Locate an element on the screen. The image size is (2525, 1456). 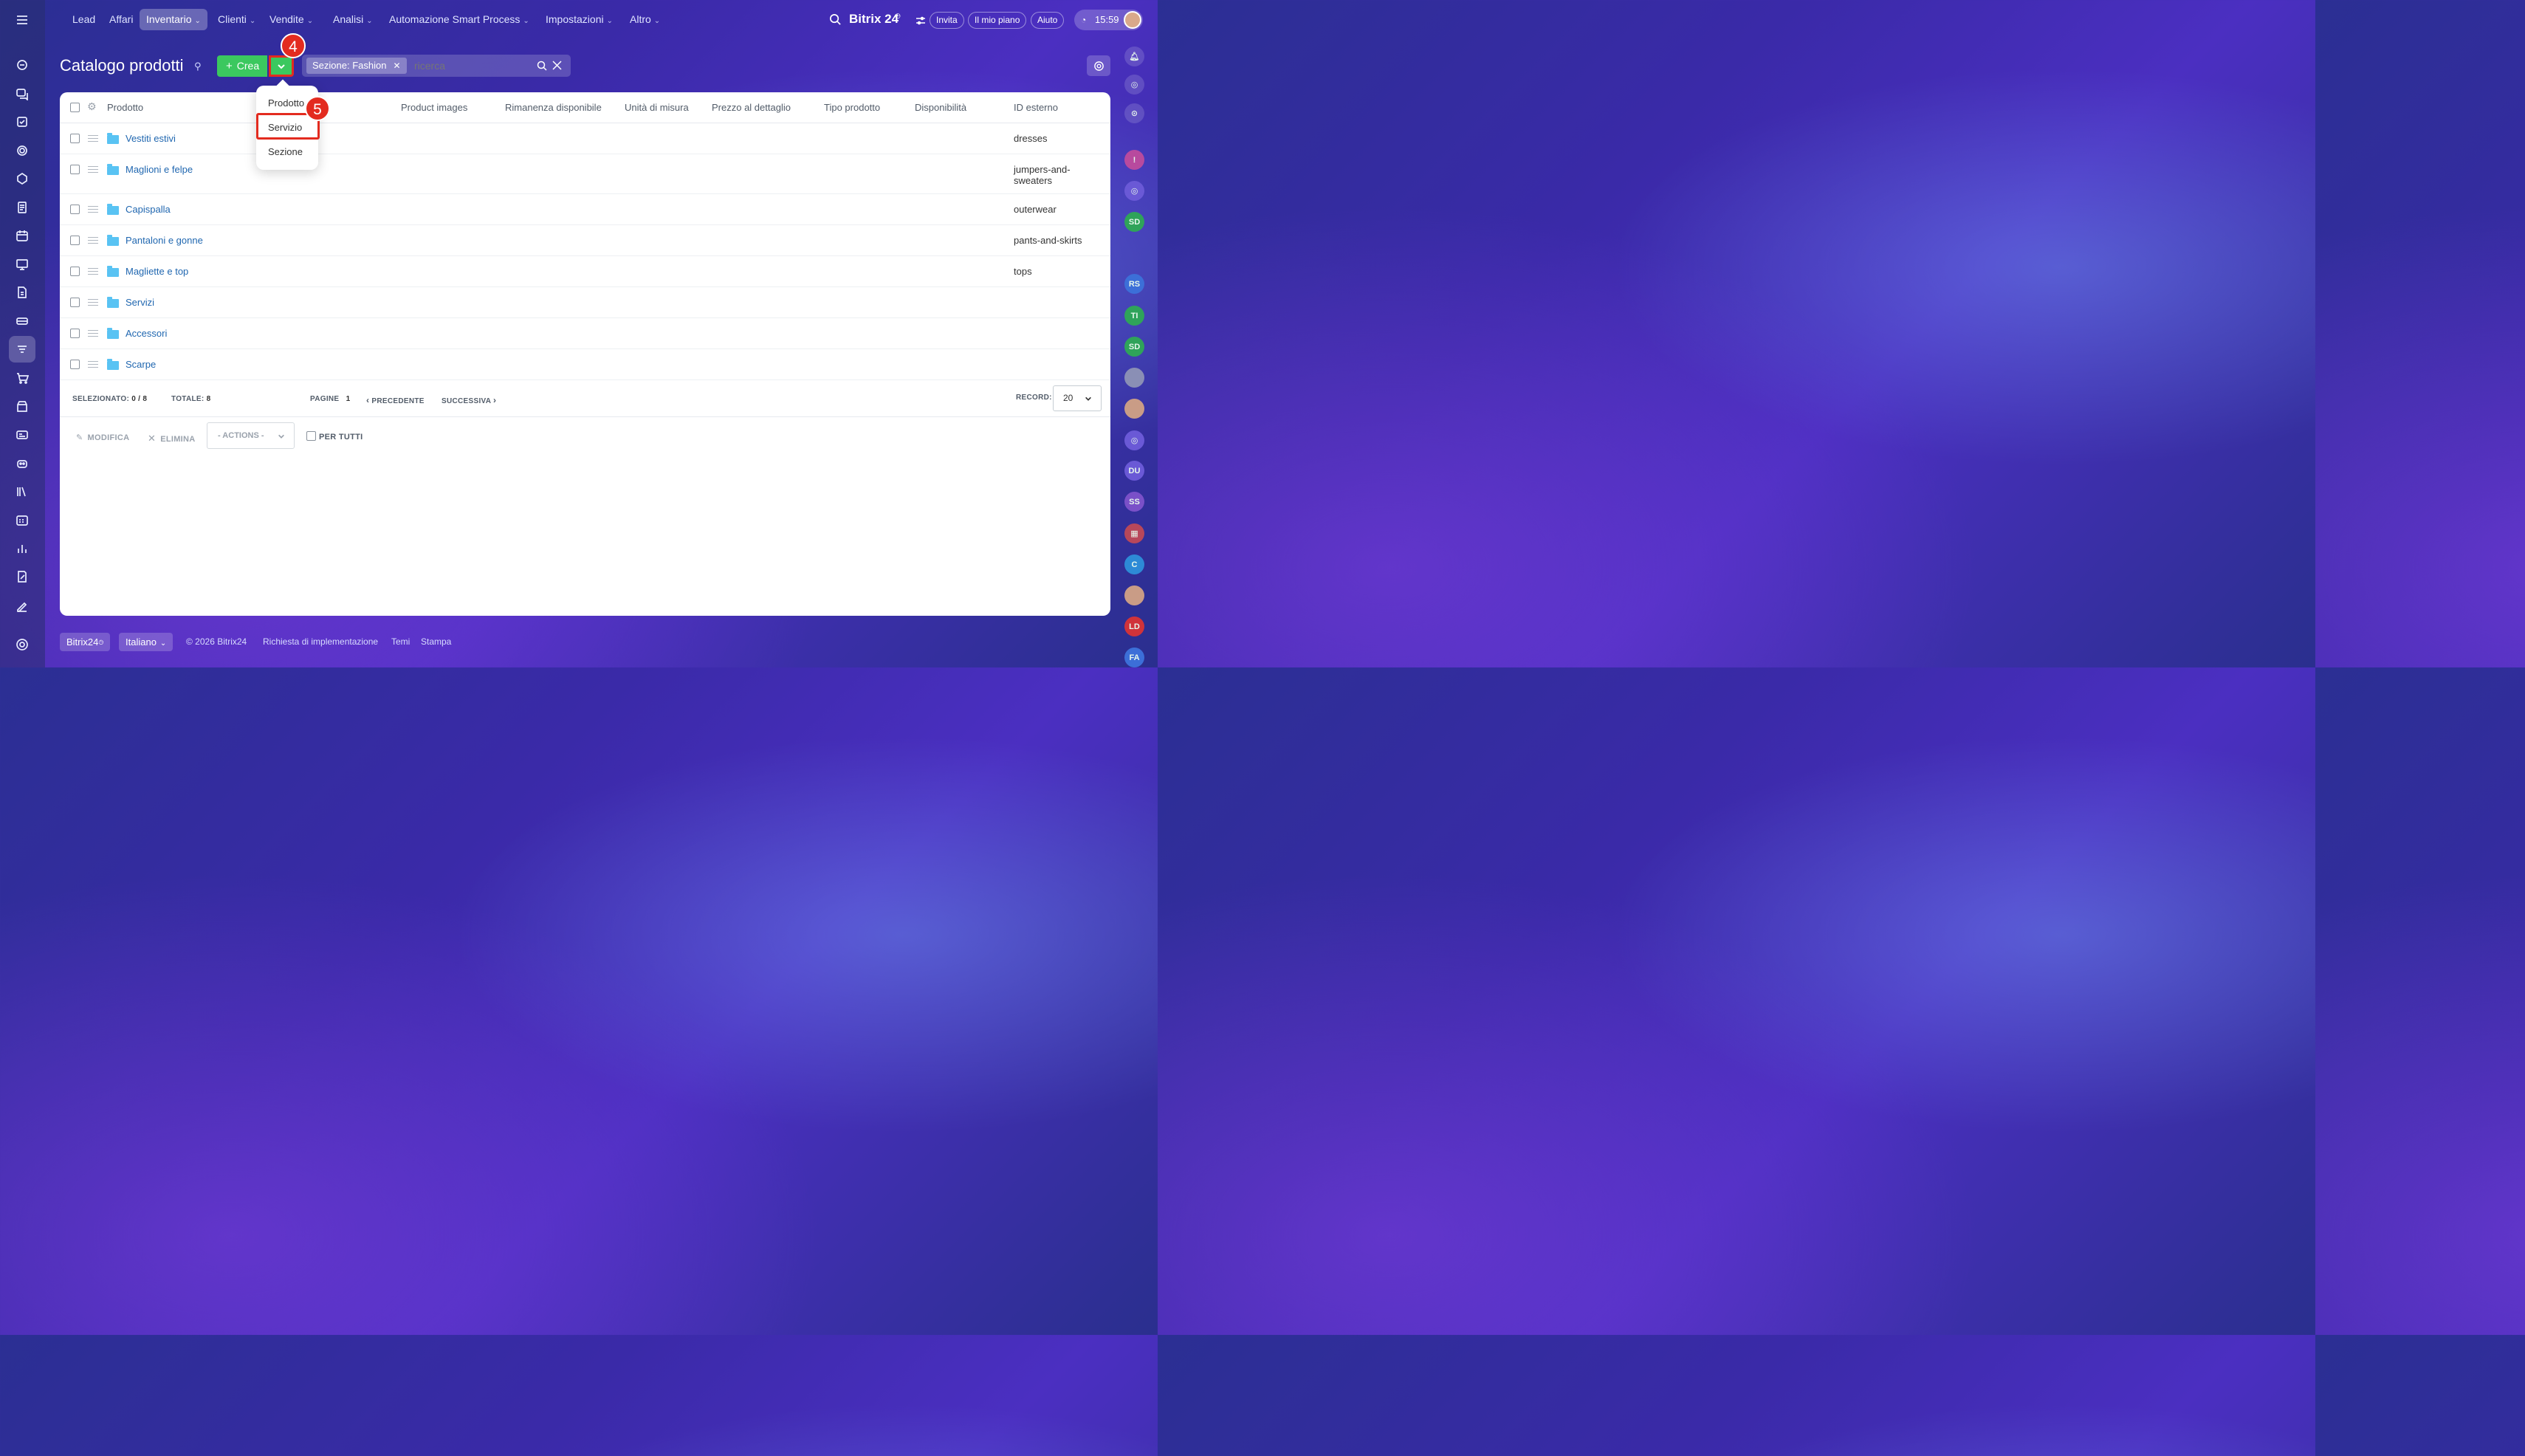
chat-icon is located at coordinates (22, 94).